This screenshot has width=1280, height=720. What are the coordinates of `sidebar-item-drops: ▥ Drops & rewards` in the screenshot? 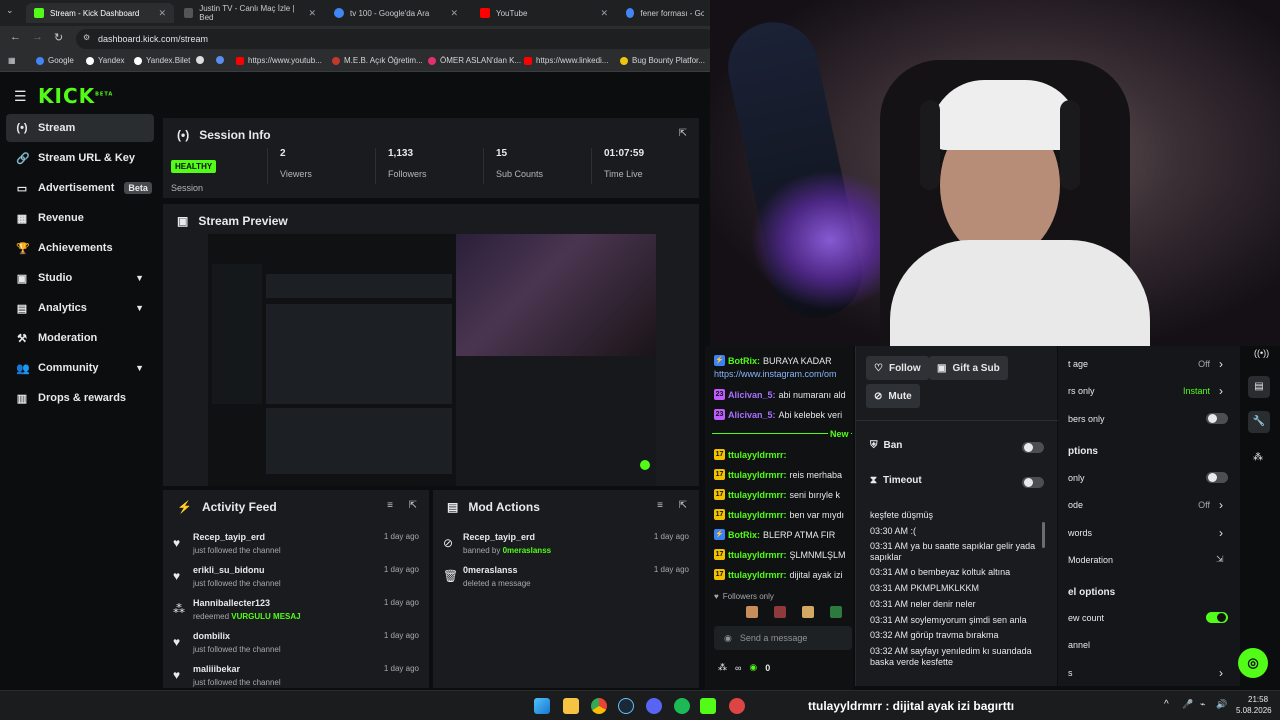 It's located at (80, 398).